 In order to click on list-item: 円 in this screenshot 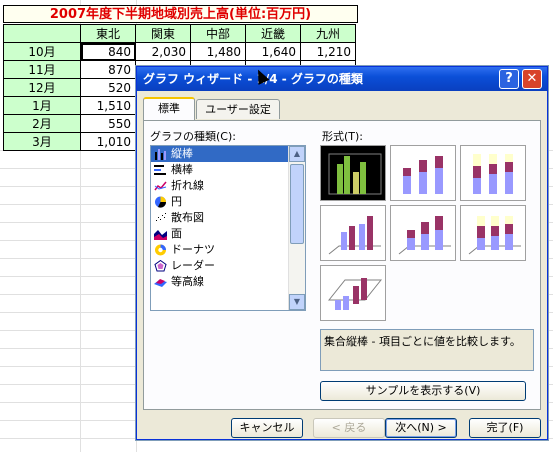, I will do `click(228, 202)`.